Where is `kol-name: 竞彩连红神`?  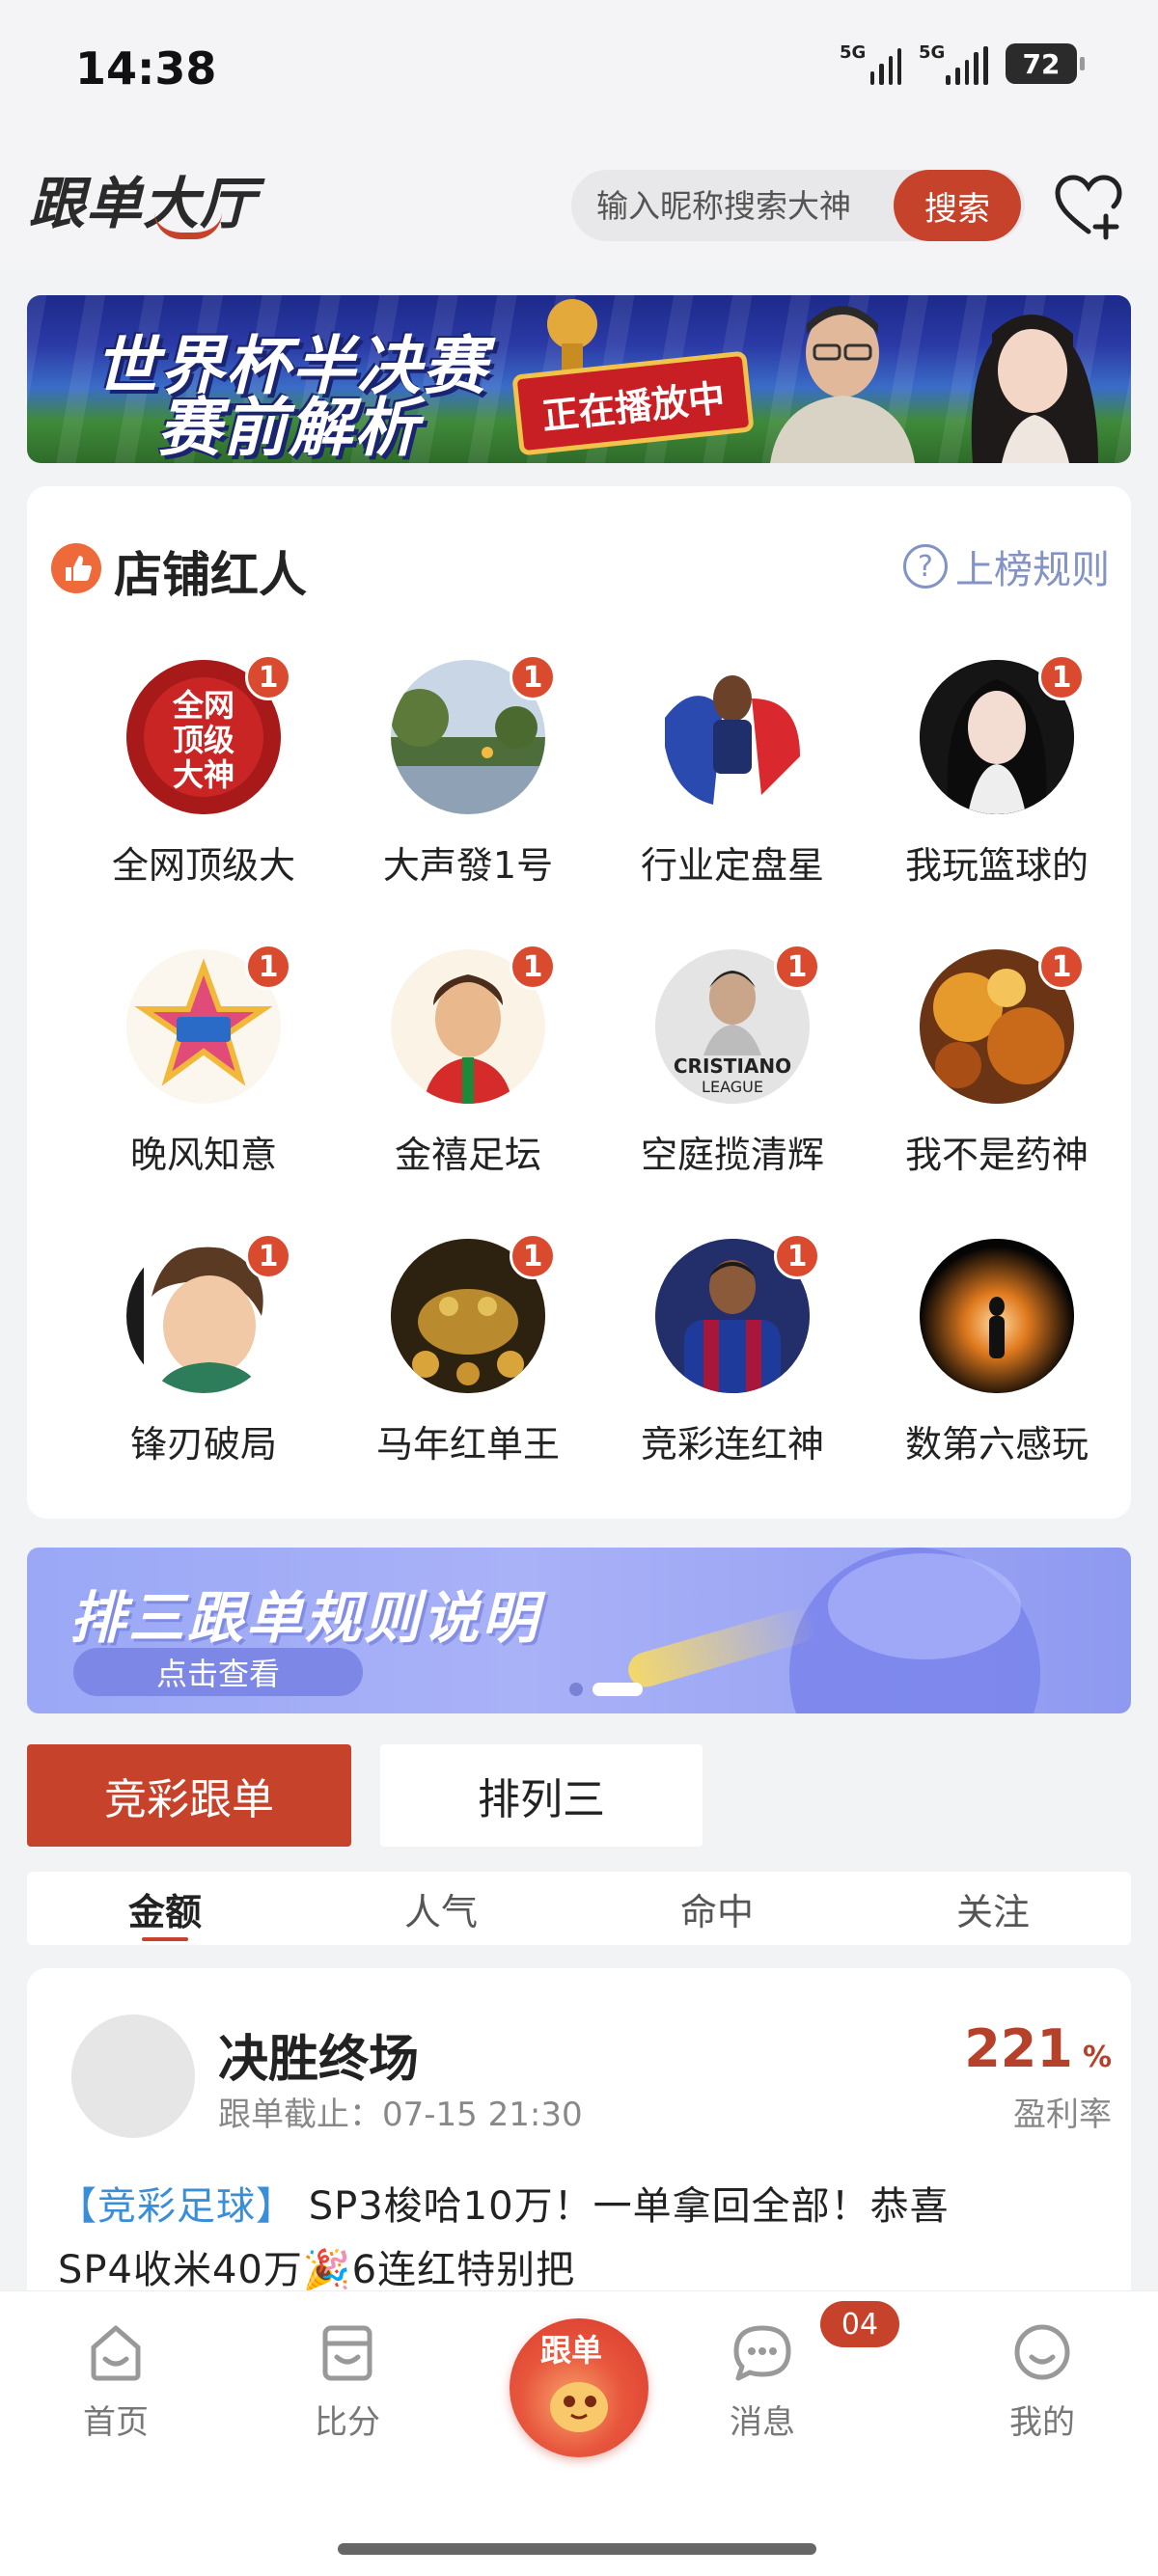
kol-name: 竞彩连红神 is located at coordinates (732, 1444).